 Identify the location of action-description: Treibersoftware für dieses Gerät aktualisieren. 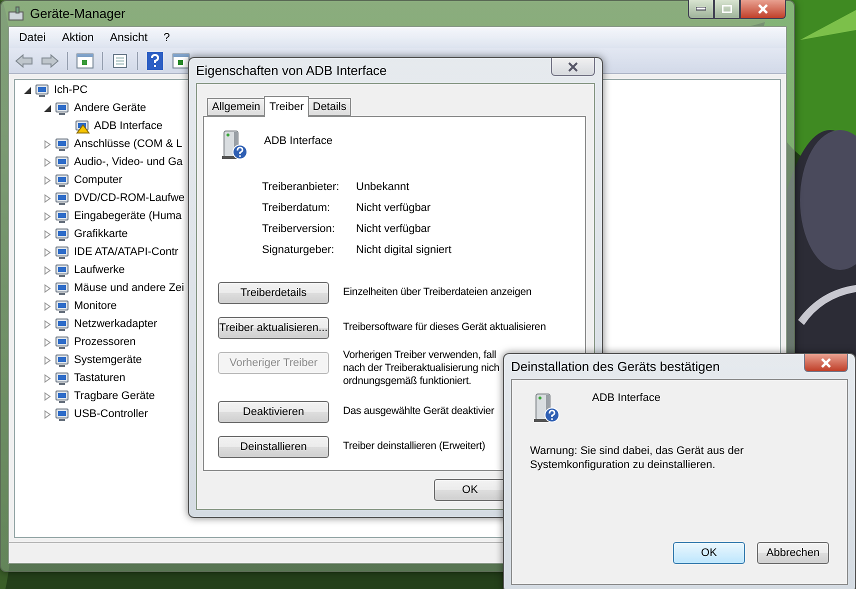
(444, 327).